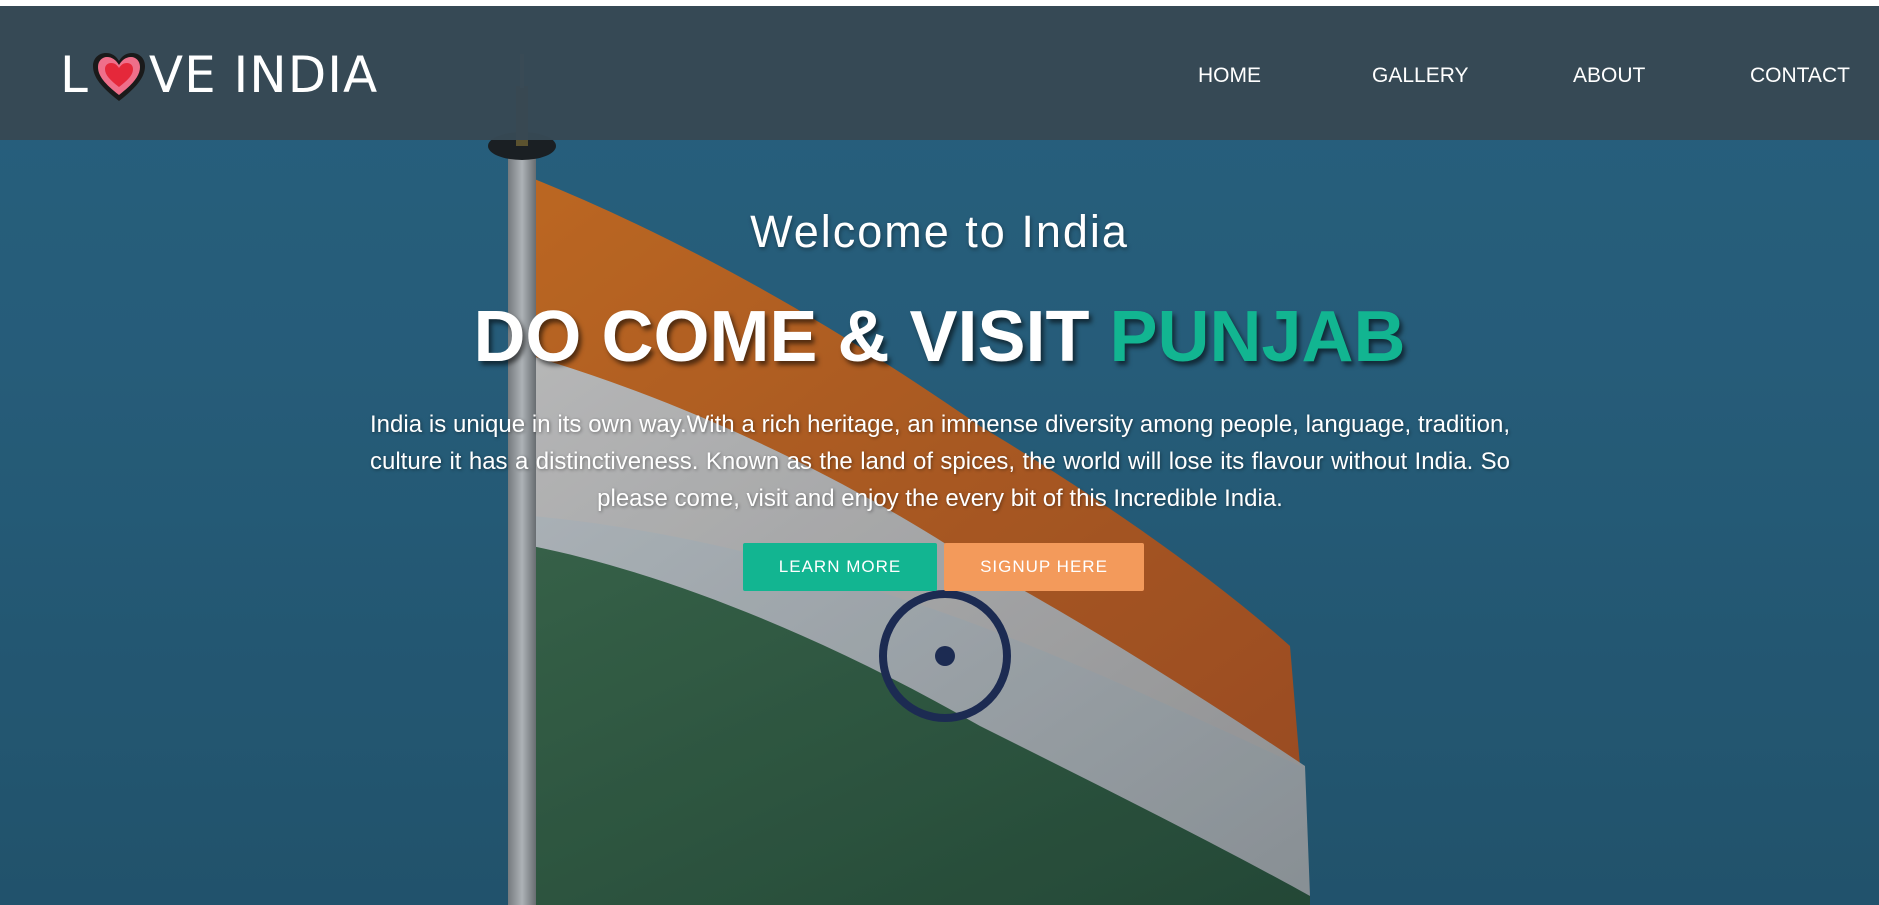  What do you see at coordinates (1229, 76) in the screenshot?
I see `nav-home: HOME` at bounding box center [1229, 76].